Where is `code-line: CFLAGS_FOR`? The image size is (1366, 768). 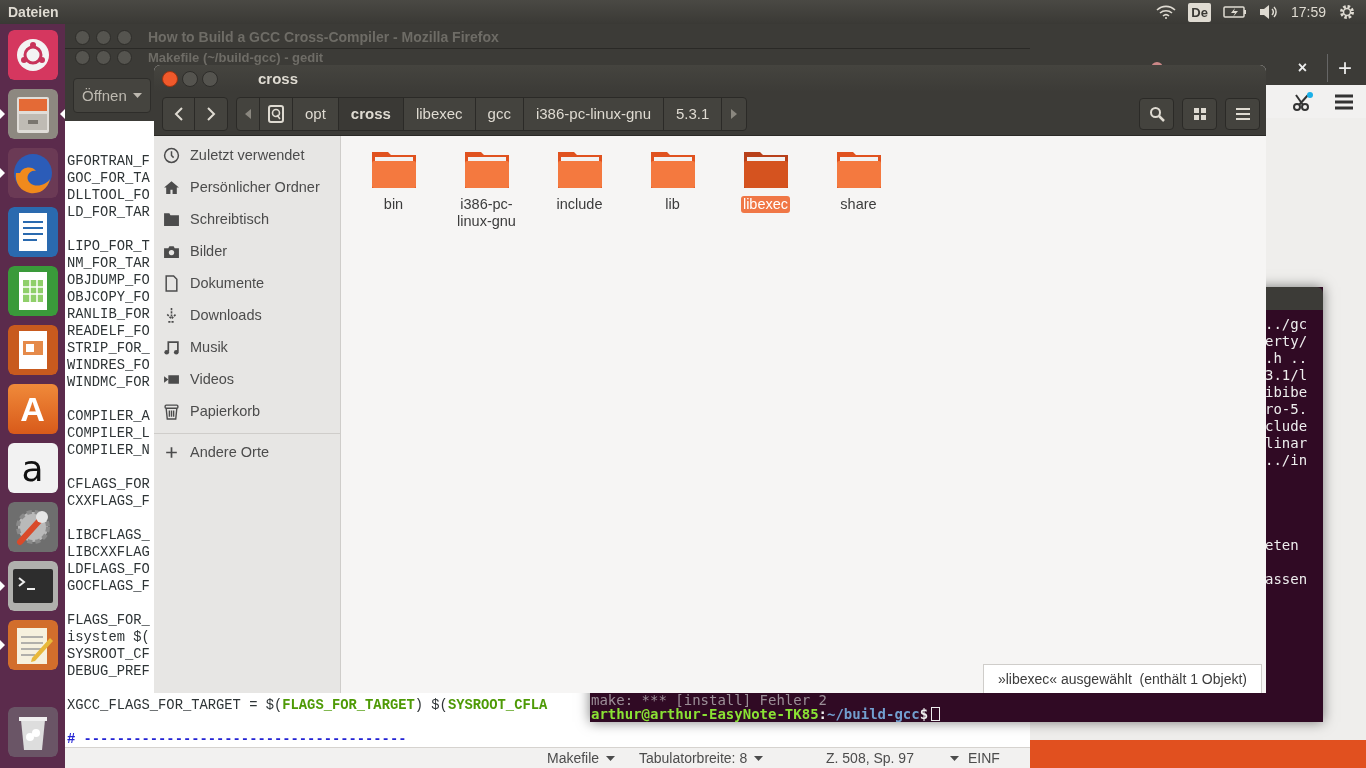
code-line: CFLAGS_FOR is located at coordinates (108, 484).